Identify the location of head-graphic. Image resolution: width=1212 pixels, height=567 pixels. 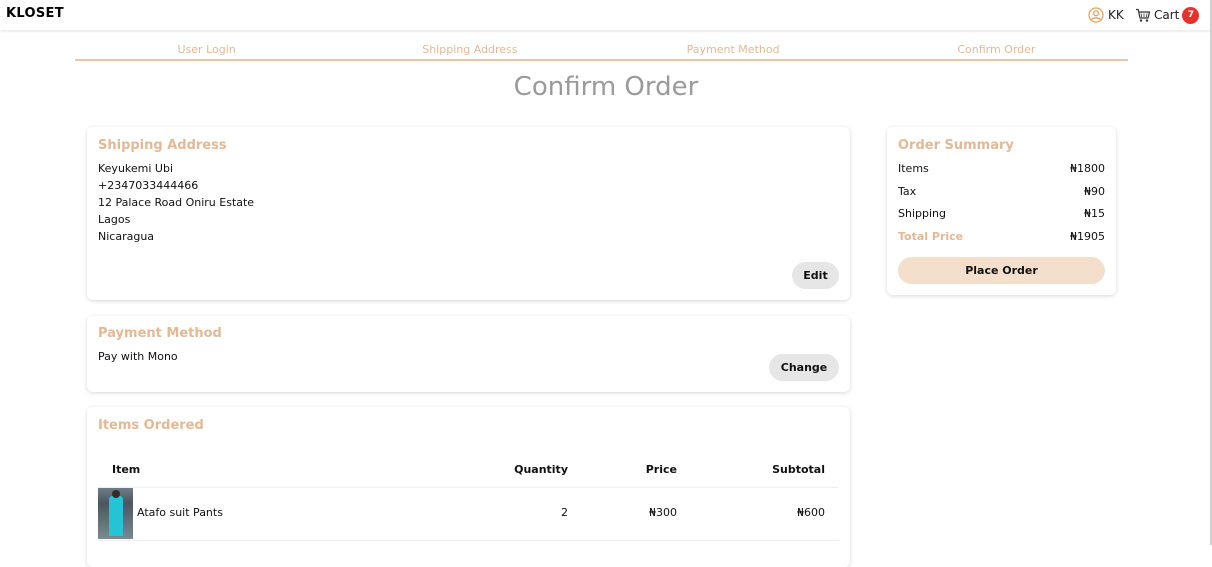
(116, 494).